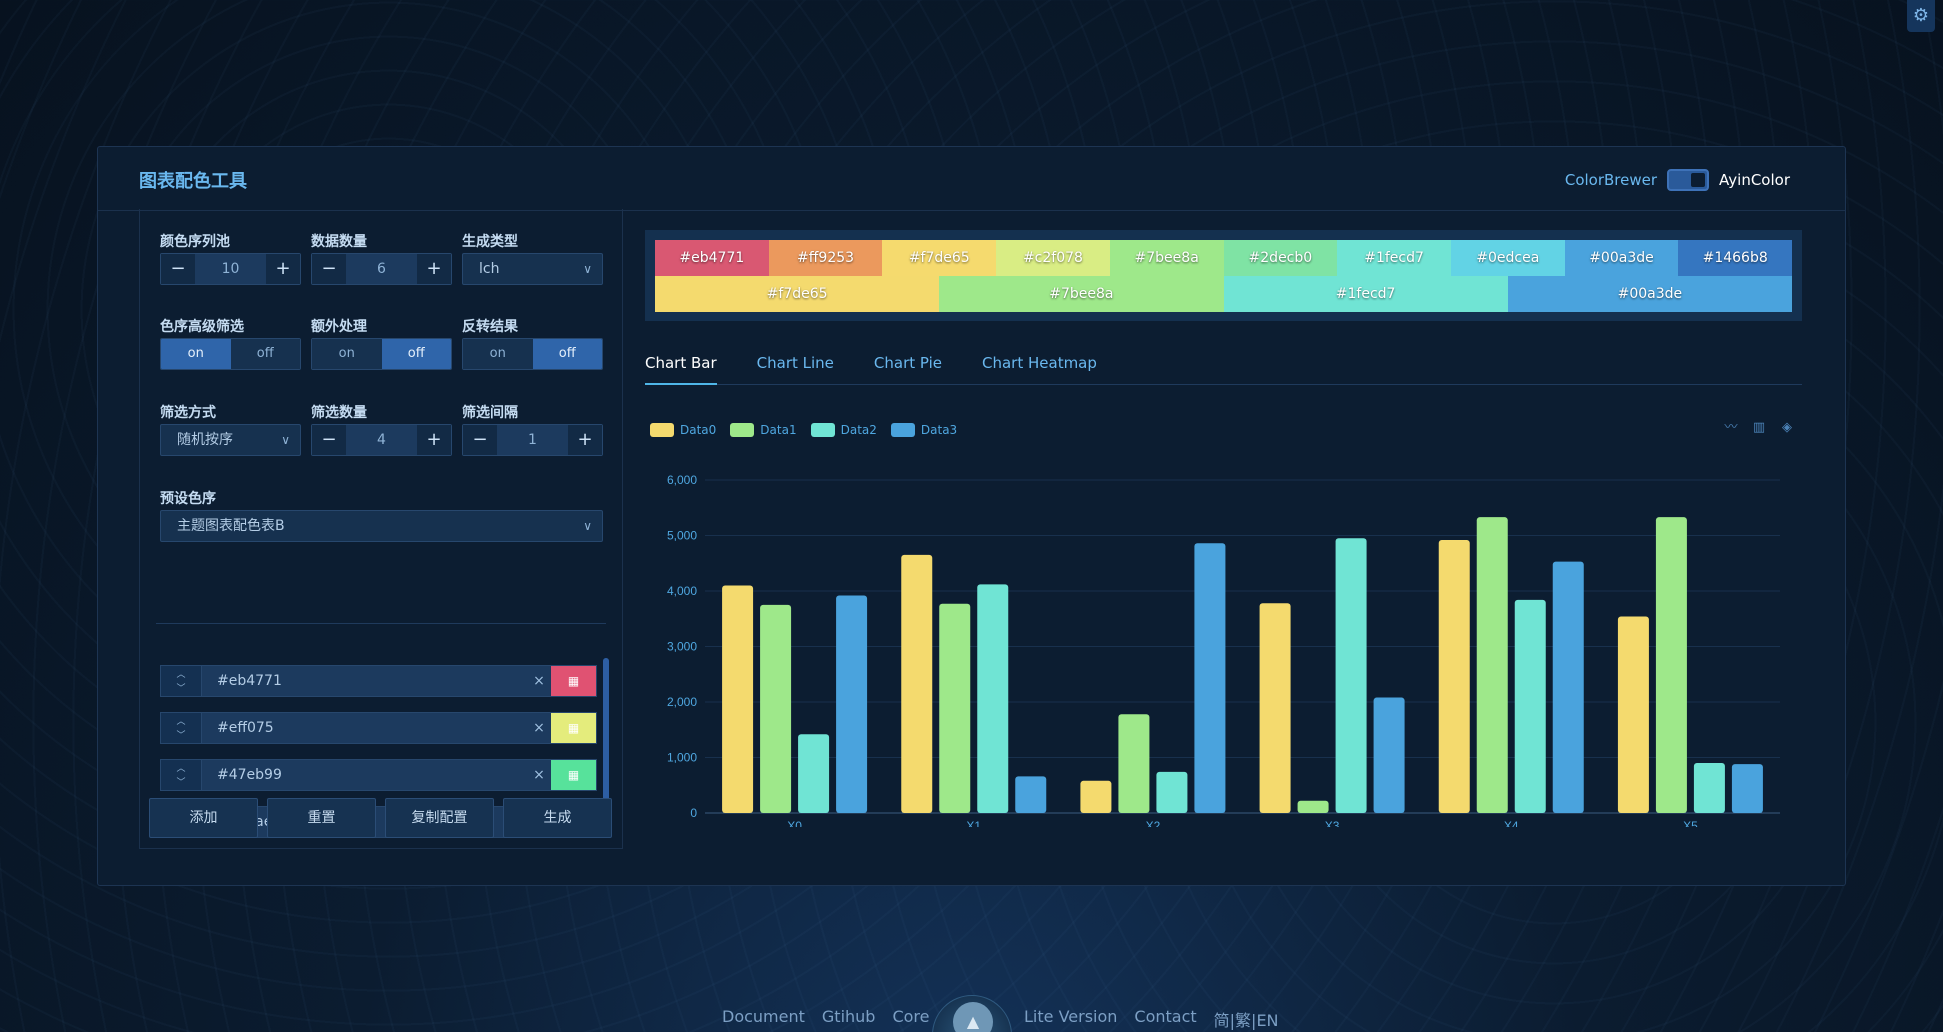 The height and width of the screenshot is (1032, 1943). I want to click on copy-config-button: 复制配置, so click(439, 818).